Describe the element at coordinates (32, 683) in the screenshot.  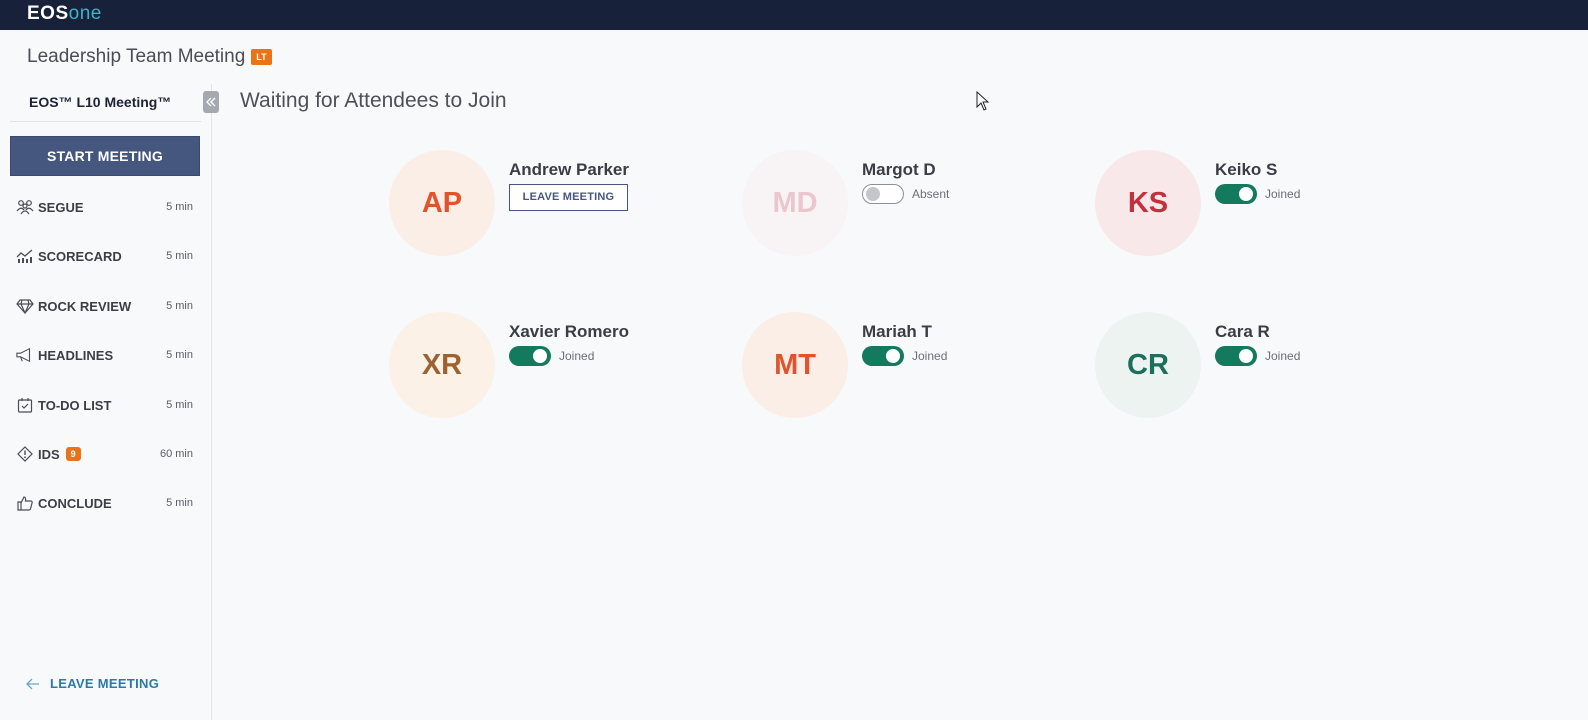
I see `arrow-left-icon` at that location.